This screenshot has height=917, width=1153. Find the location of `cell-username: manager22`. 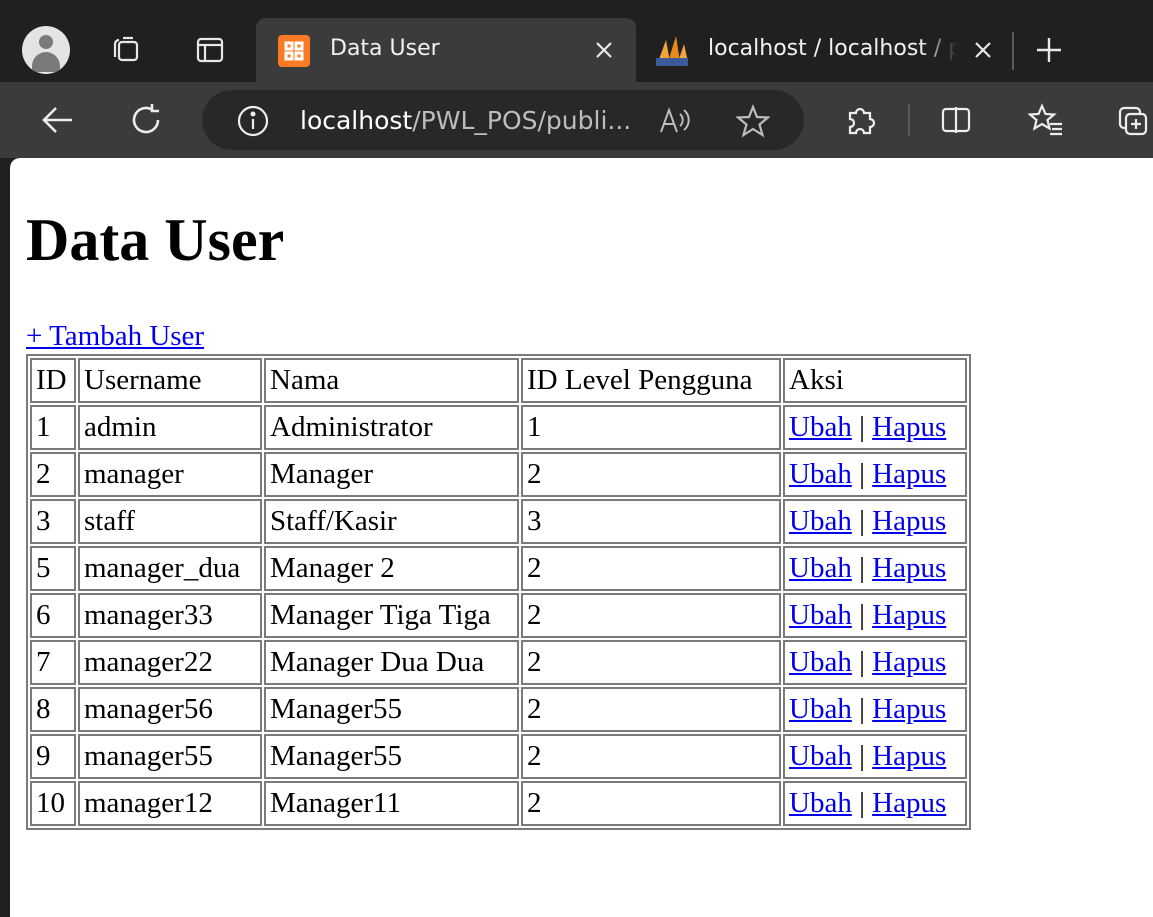

cell-username: manager22 is located at coordinates (170, 662).